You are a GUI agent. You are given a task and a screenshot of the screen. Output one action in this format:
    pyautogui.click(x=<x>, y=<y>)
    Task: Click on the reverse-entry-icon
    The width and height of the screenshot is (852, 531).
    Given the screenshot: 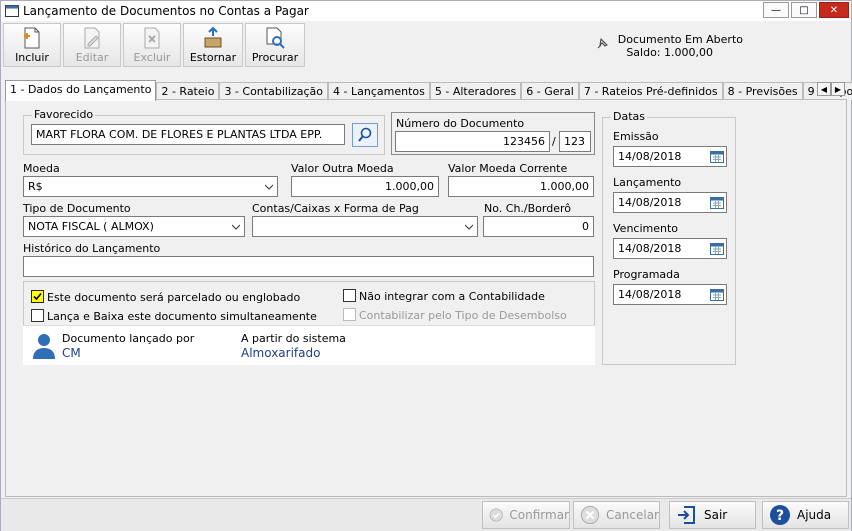 What is the action you would take?
    pyautogui.click(x=213, y=37)
    